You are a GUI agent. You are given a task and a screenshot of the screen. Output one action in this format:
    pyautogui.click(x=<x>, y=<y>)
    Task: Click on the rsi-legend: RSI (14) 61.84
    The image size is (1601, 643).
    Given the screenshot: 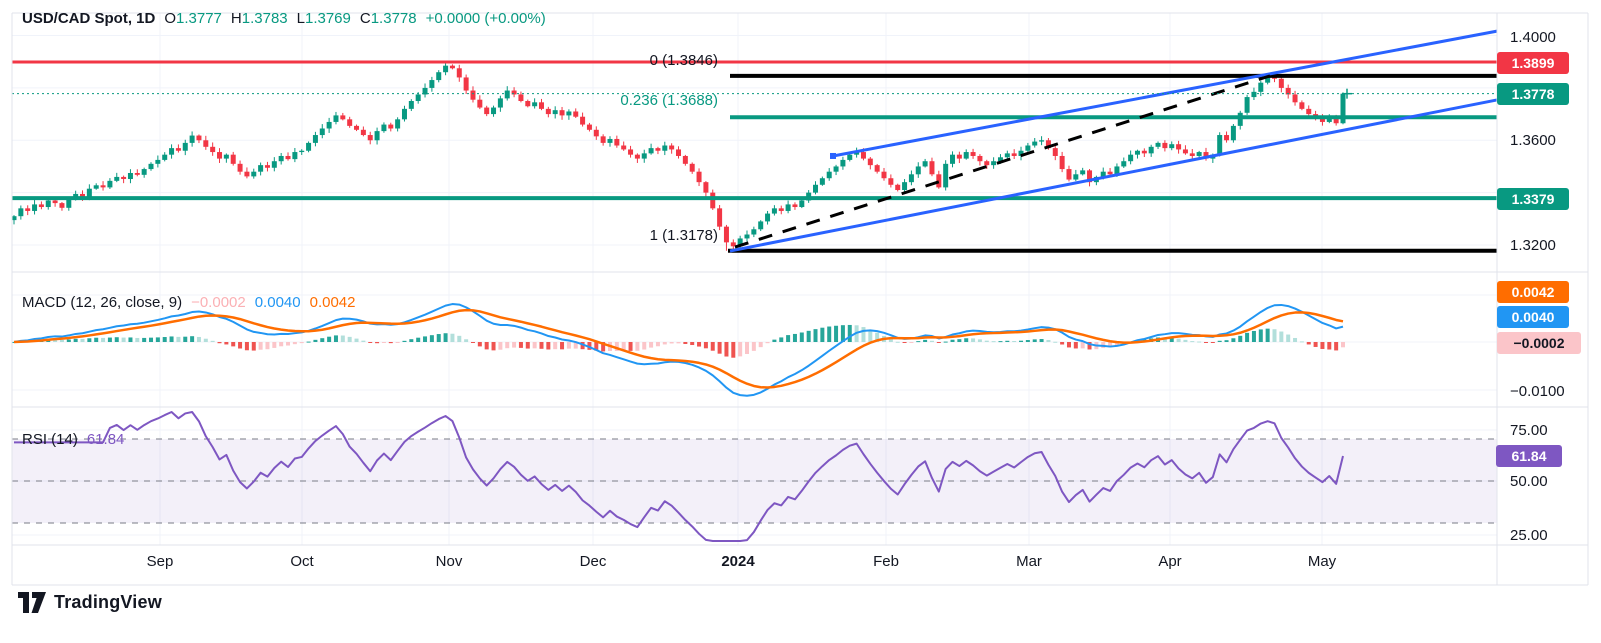 What is the action you would take?
    pyautogui.click(x=73, y=440)
    